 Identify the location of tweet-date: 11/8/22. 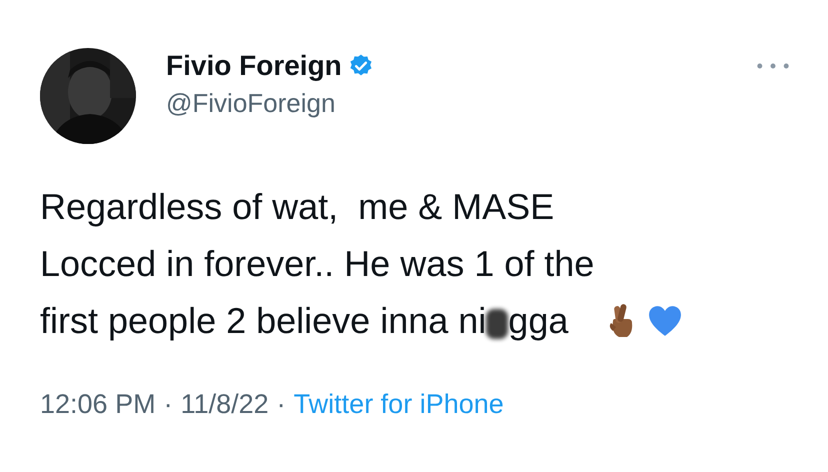
(224, 404).